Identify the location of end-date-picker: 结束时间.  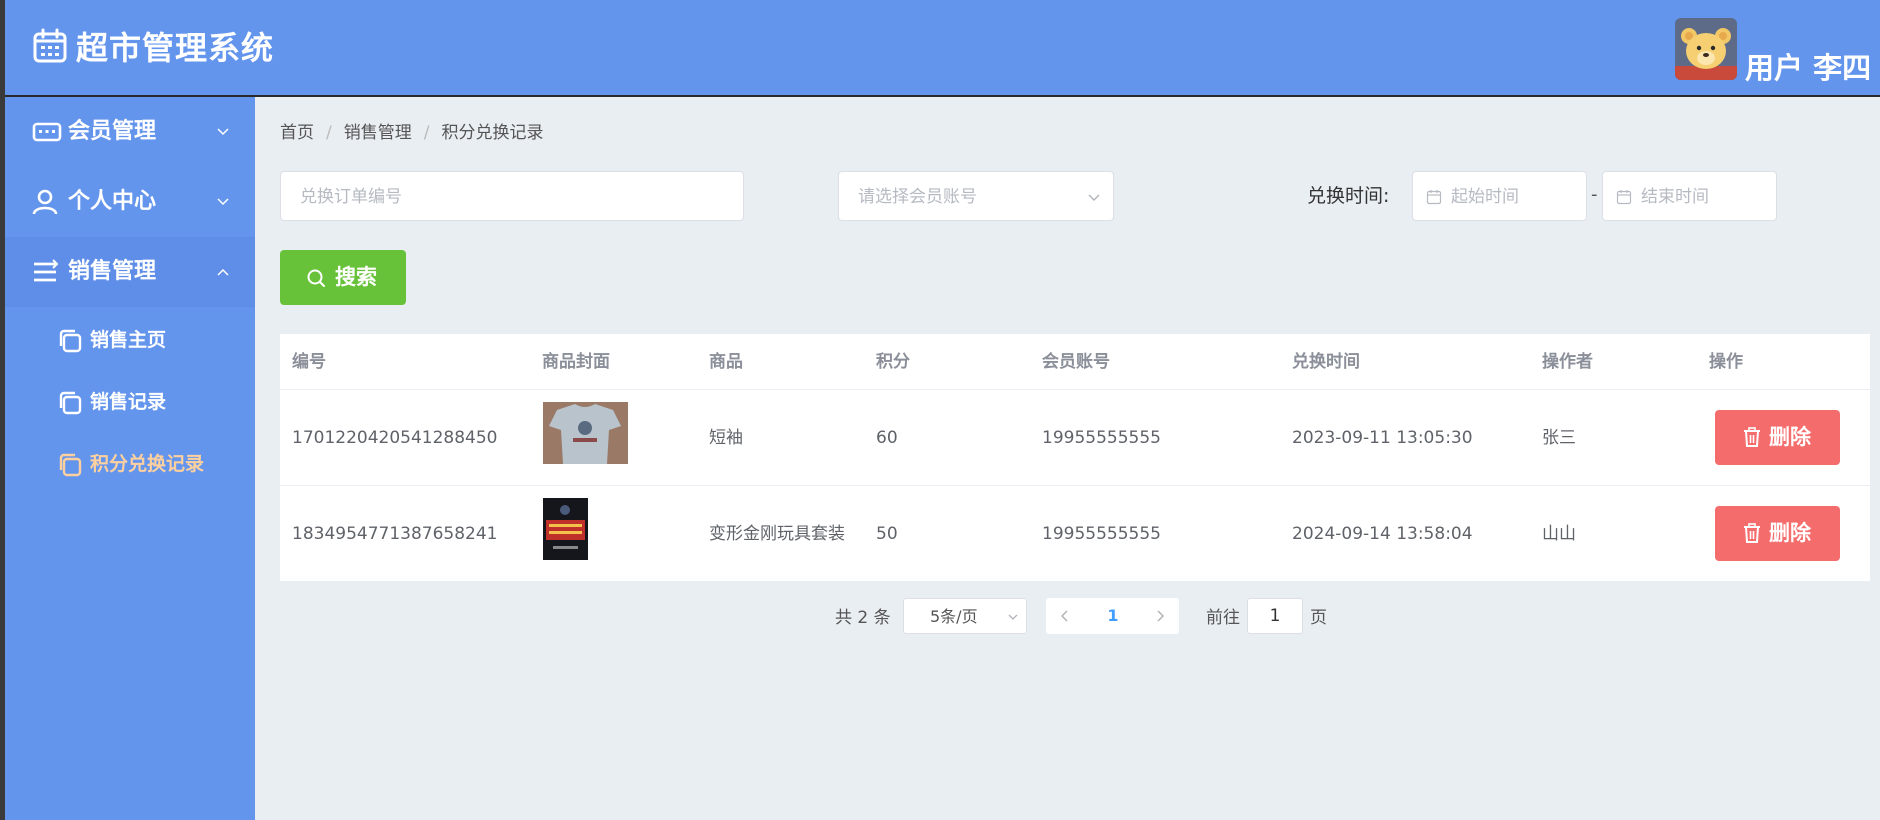
(1689, 196).